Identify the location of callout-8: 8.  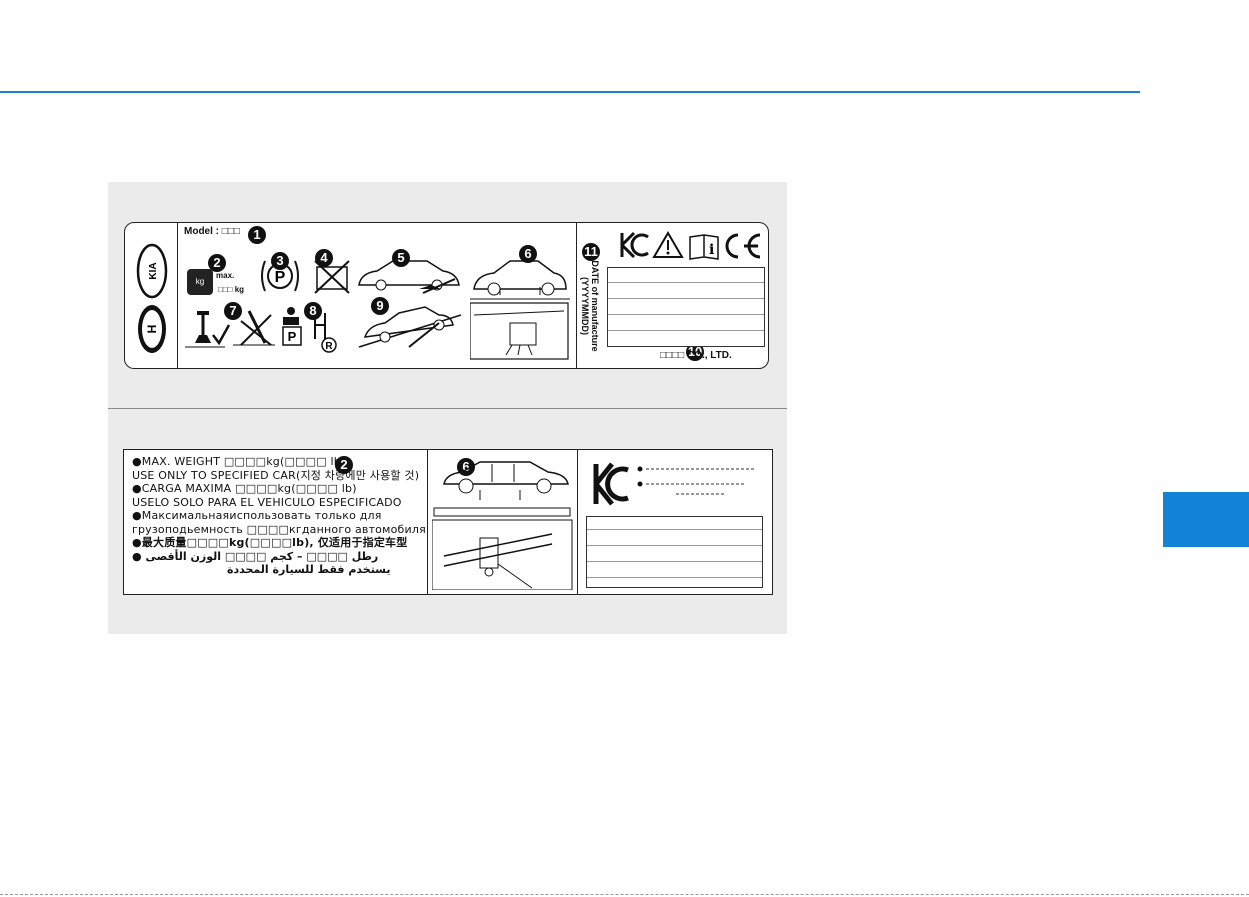
(313, 311).